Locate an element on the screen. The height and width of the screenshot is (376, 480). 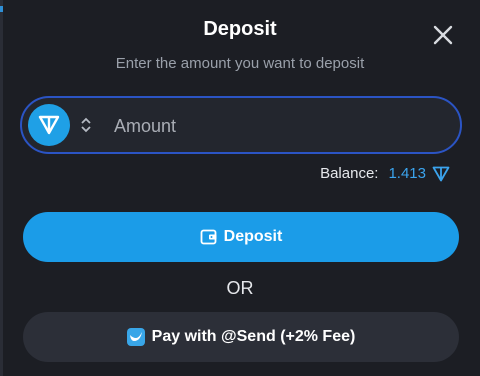
dialog-title: Deposit is located at coordinates (240, 29).